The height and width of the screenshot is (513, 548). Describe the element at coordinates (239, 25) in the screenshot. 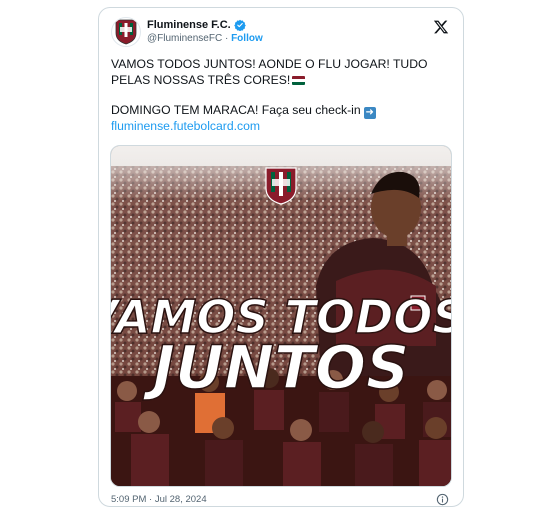

I see `verified-badge-icon` at that location.